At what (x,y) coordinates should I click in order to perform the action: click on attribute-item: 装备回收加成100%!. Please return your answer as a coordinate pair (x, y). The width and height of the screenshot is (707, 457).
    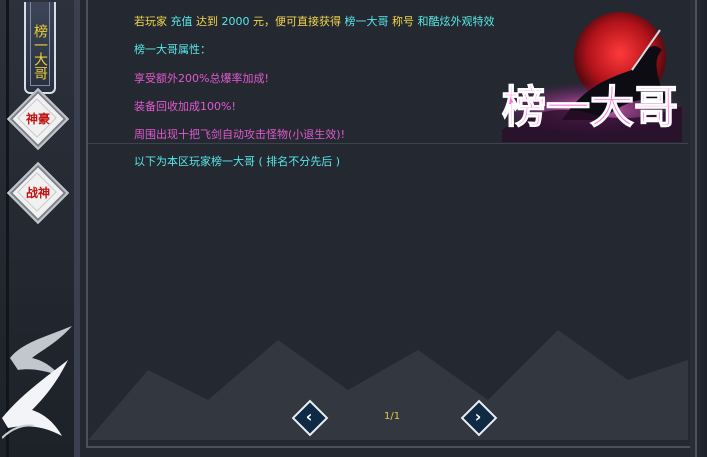
    Looking at the image, I should click on (185, 106).